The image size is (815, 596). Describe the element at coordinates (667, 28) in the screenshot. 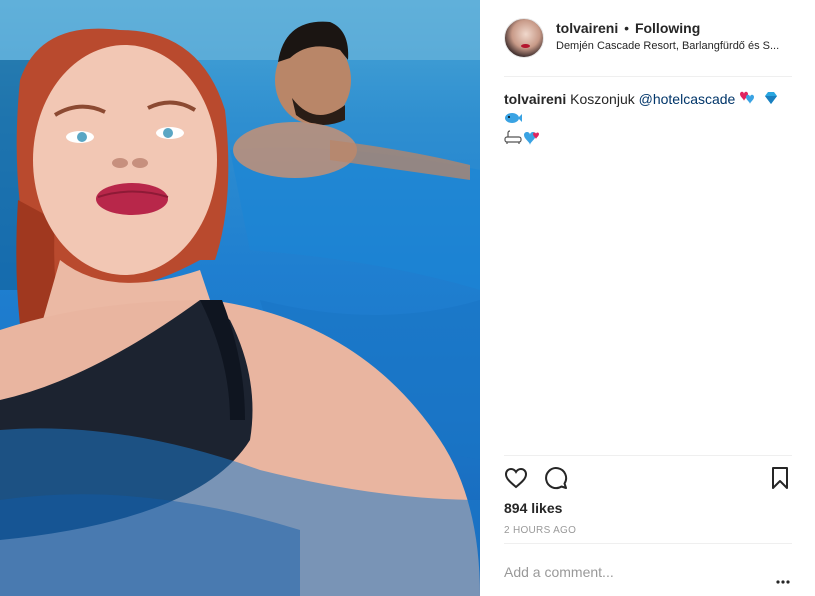

I see `following-button: Following` at that location.